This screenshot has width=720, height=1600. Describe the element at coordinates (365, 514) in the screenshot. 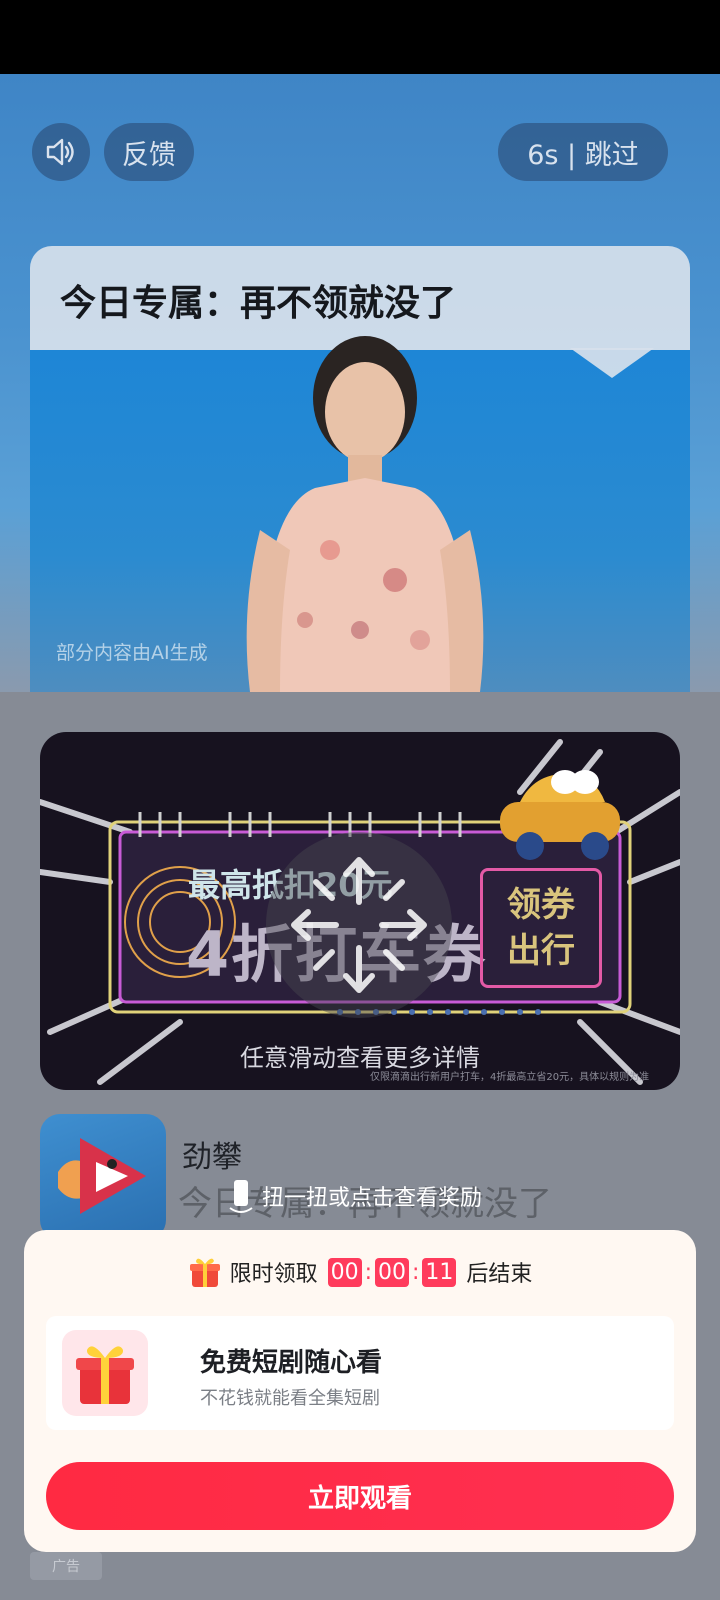

I see `presenter-figure` at that location.